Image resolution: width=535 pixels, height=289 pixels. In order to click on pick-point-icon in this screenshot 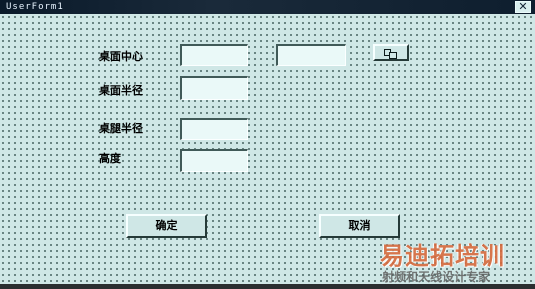, I will do `click(391, 54)`.